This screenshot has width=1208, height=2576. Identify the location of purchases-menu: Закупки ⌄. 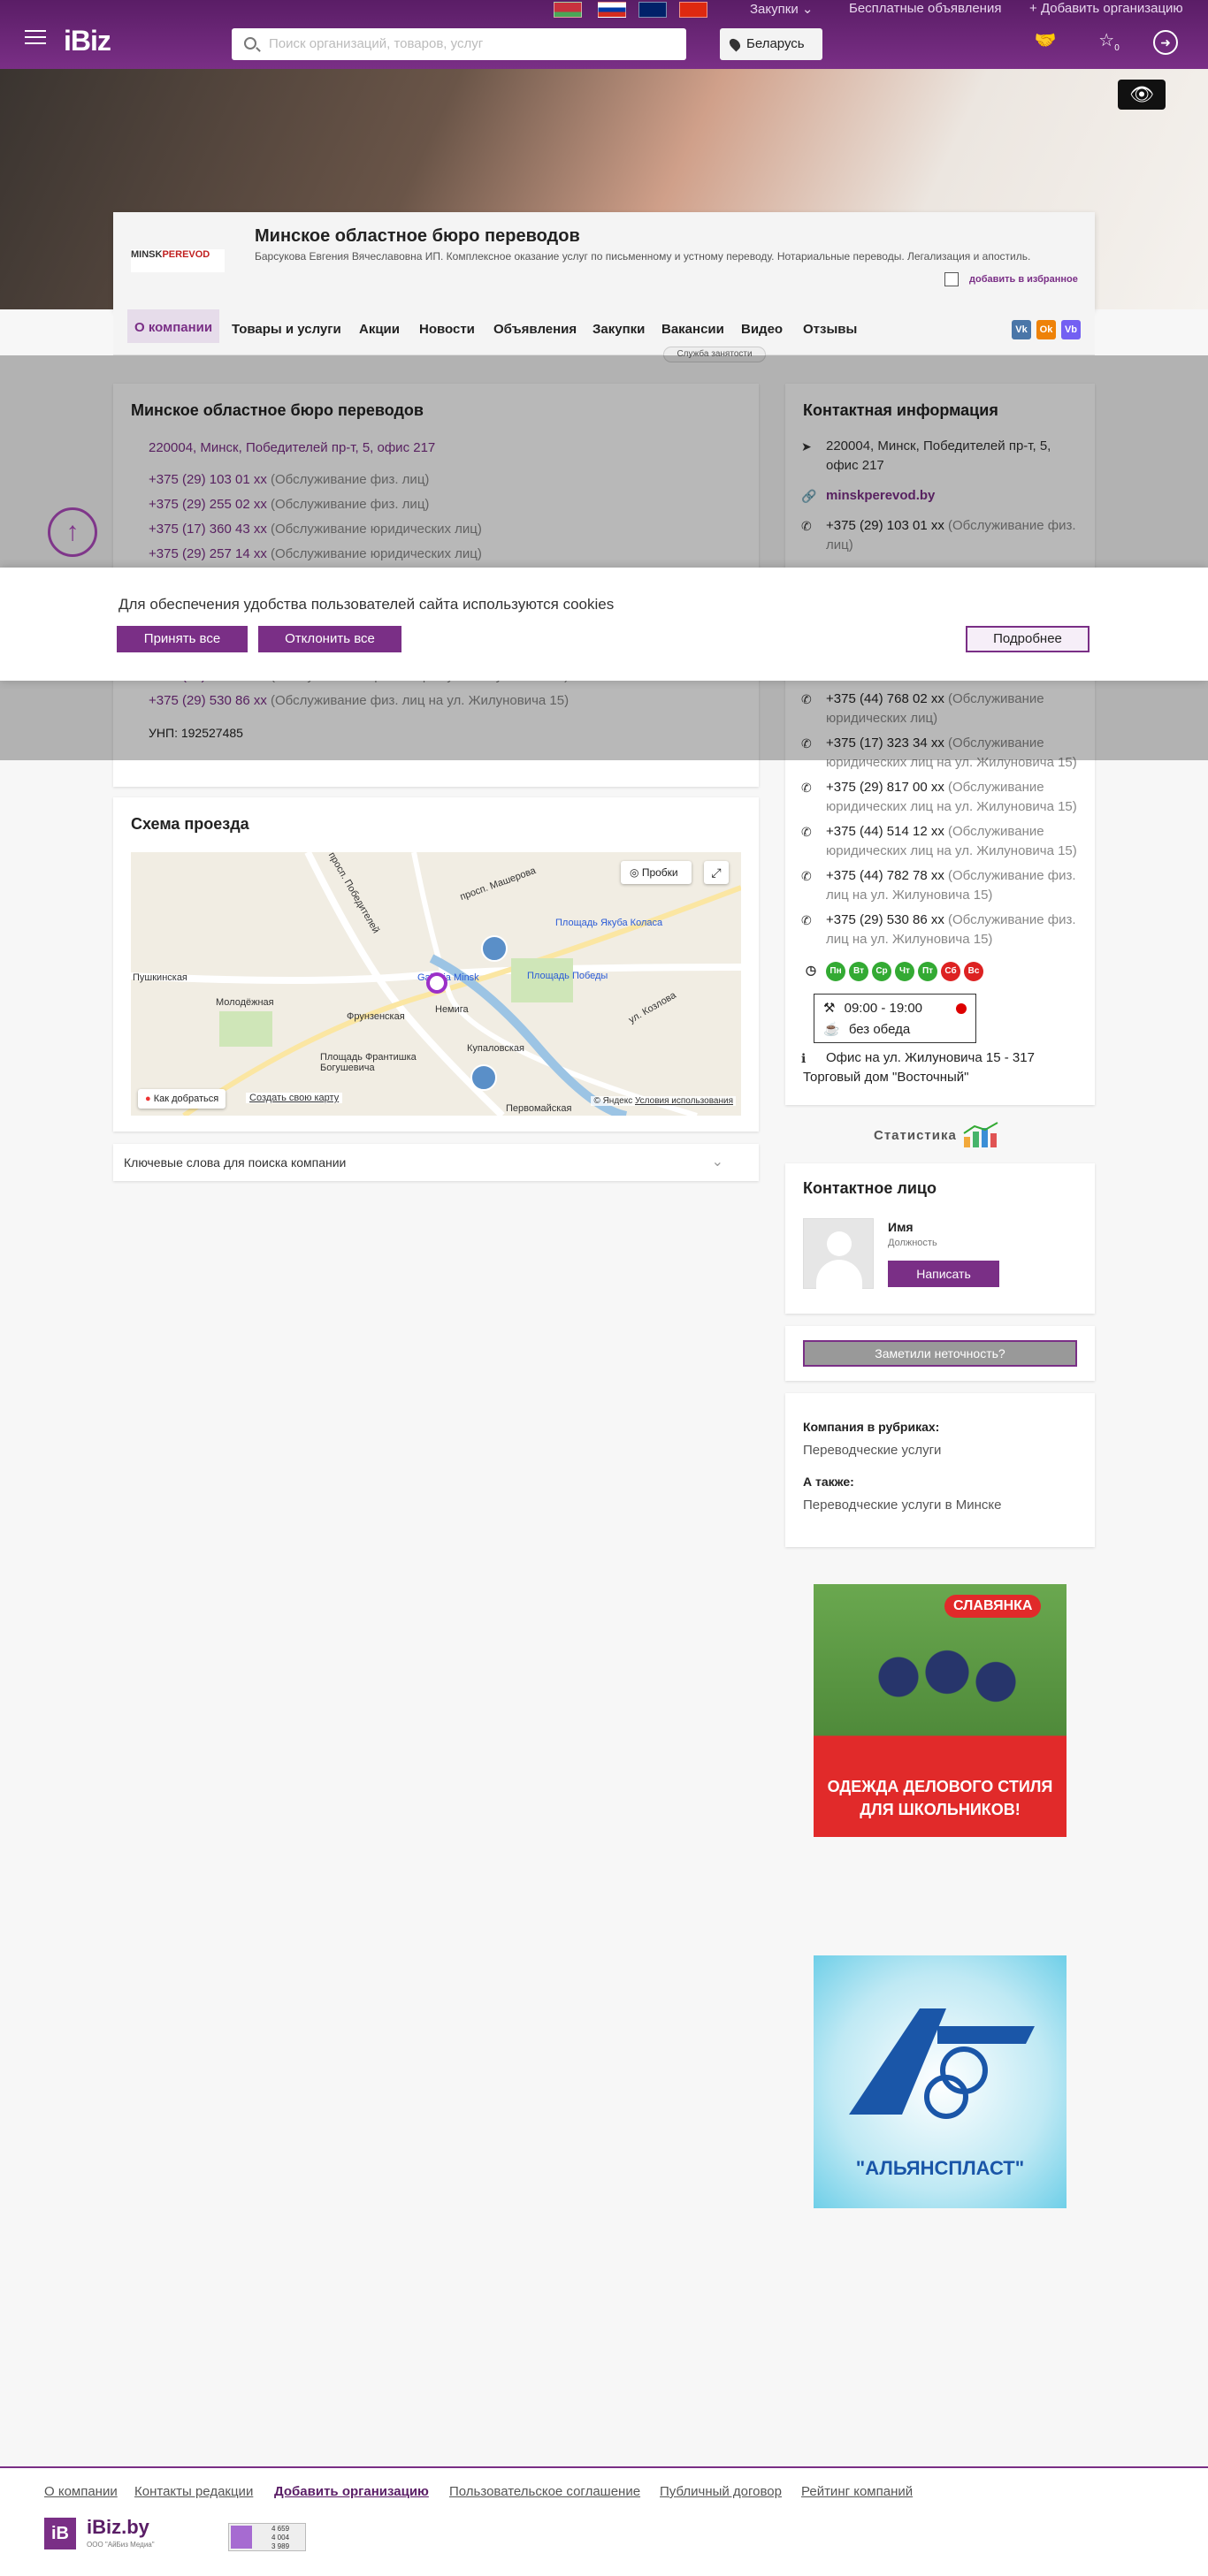
(781, 9).